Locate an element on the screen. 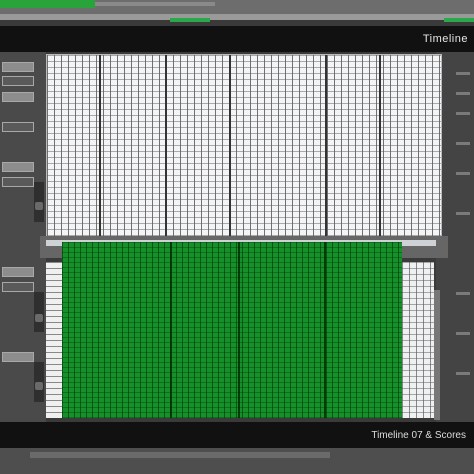 Image resolution: width=474 pixels, height=474 pixels. toolbar-separator is located at coordinates (237, 17).